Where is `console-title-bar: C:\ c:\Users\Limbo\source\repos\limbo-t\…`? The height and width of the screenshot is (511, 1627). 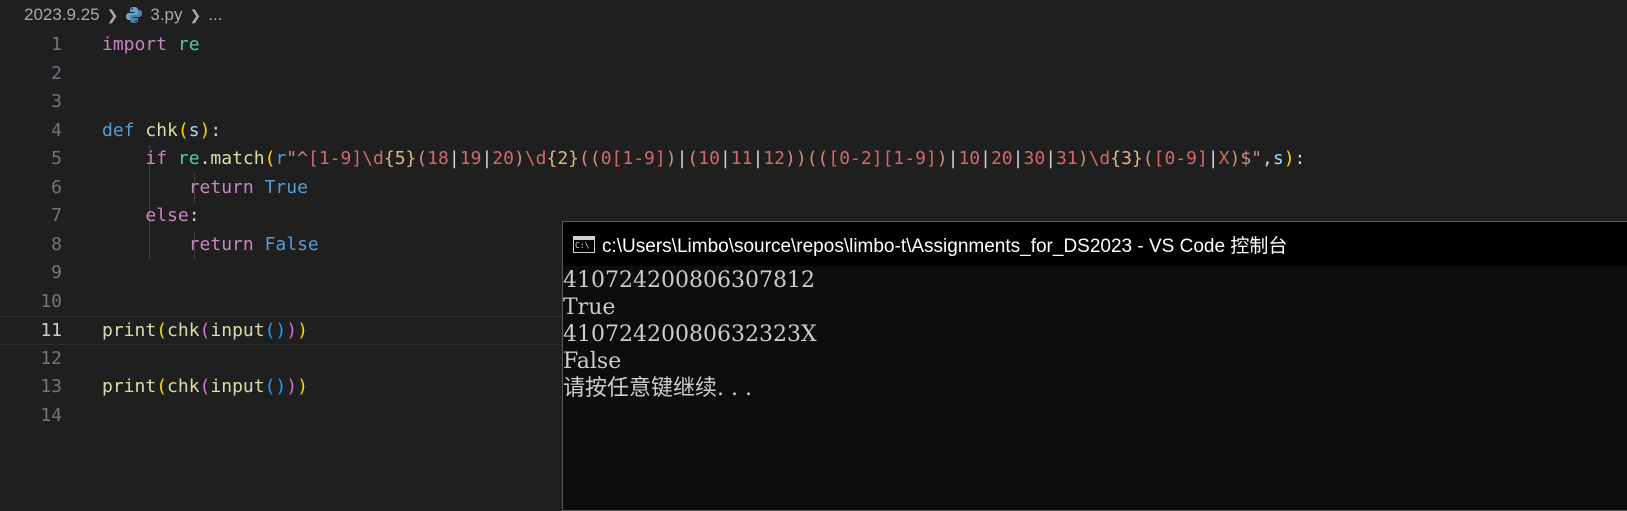 console-title-bar: C:\ c:\Users\Limbo\source\repos\limbo-t\… is located at coordinates (1095, 244).